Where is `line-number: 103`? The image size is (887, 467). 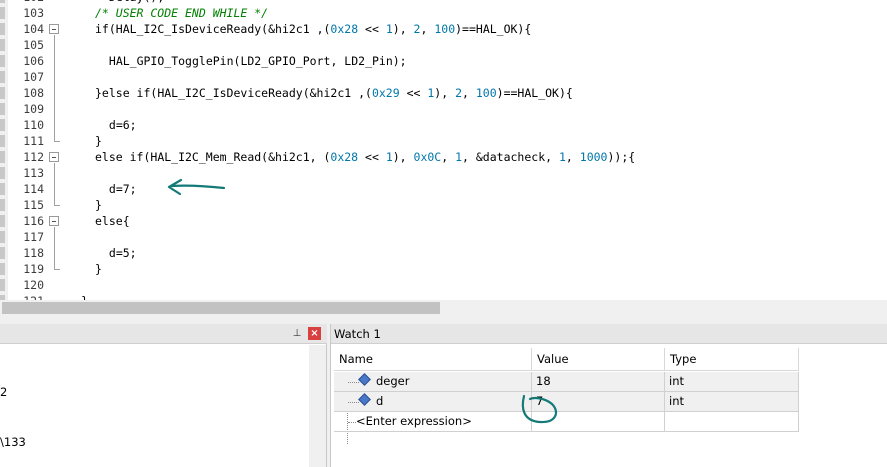
line-number: 103 is located at coordinates (33, 13).